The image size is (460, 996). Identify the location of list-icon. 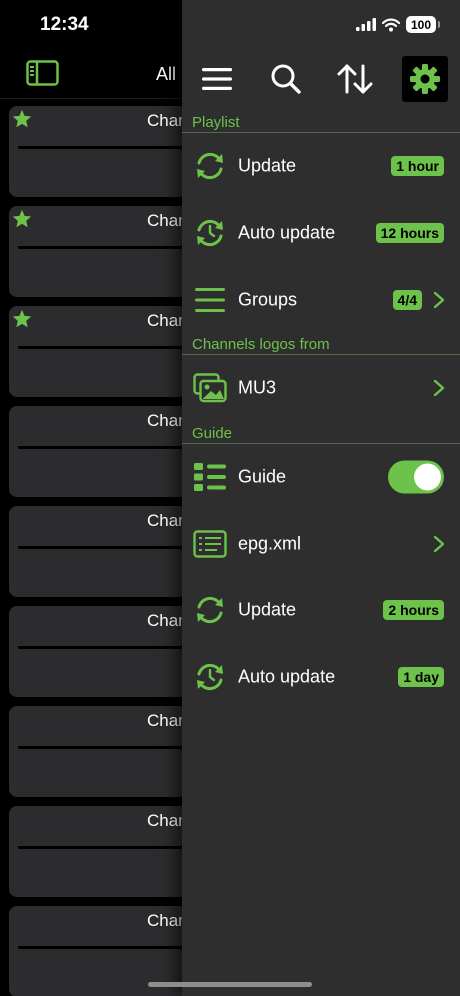
(210, 300).